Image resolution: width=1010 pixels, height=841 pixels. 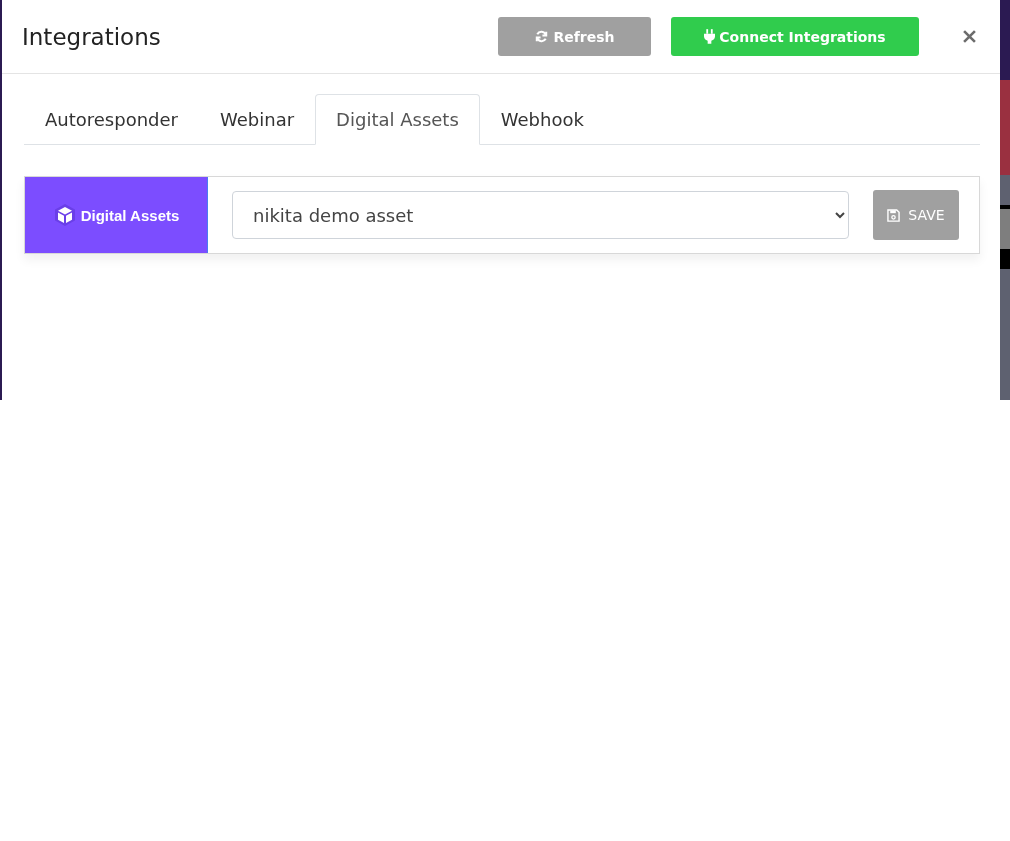 What do you see at coordinates (92, 36) in the screenshot?
I see `modal-title: Integrations` at bounding box center [92, 36].